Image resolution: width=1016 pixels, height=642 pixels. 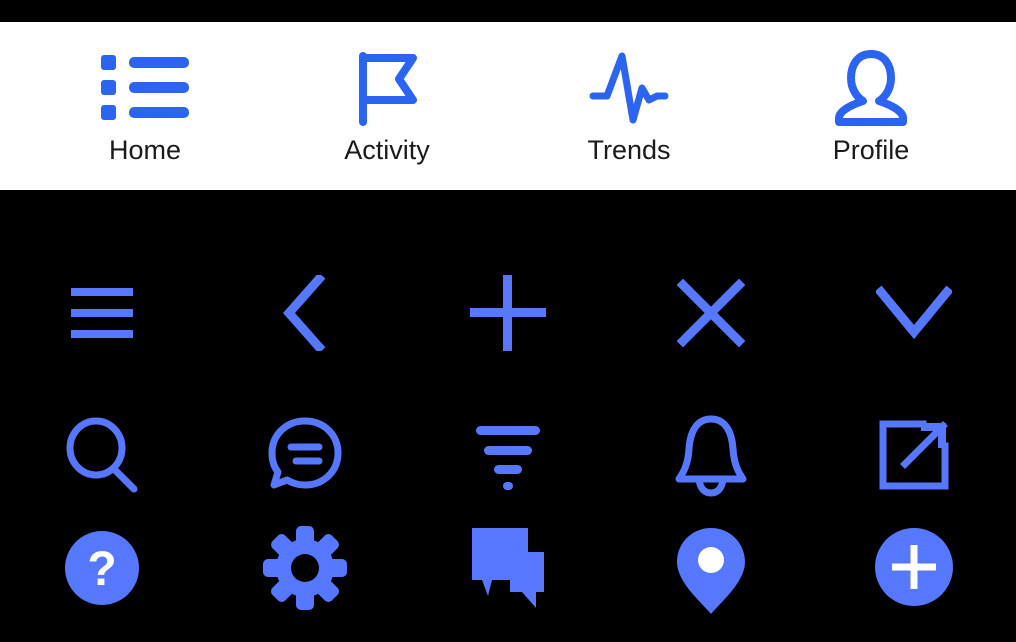 I want to click on nav-label-trends: Trends, so click(x=629, y=149).